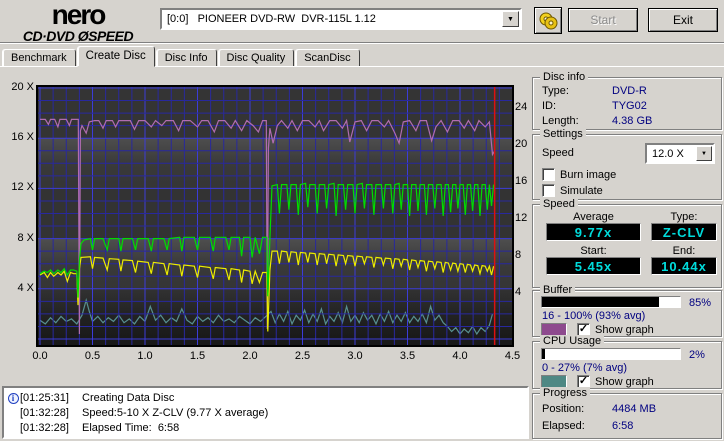 The image size is (724, 441). Describe the element at coordinates (594, 316) in the screenshot. I see `buffer-range: 16 - 100% (93% avg)` at that location.